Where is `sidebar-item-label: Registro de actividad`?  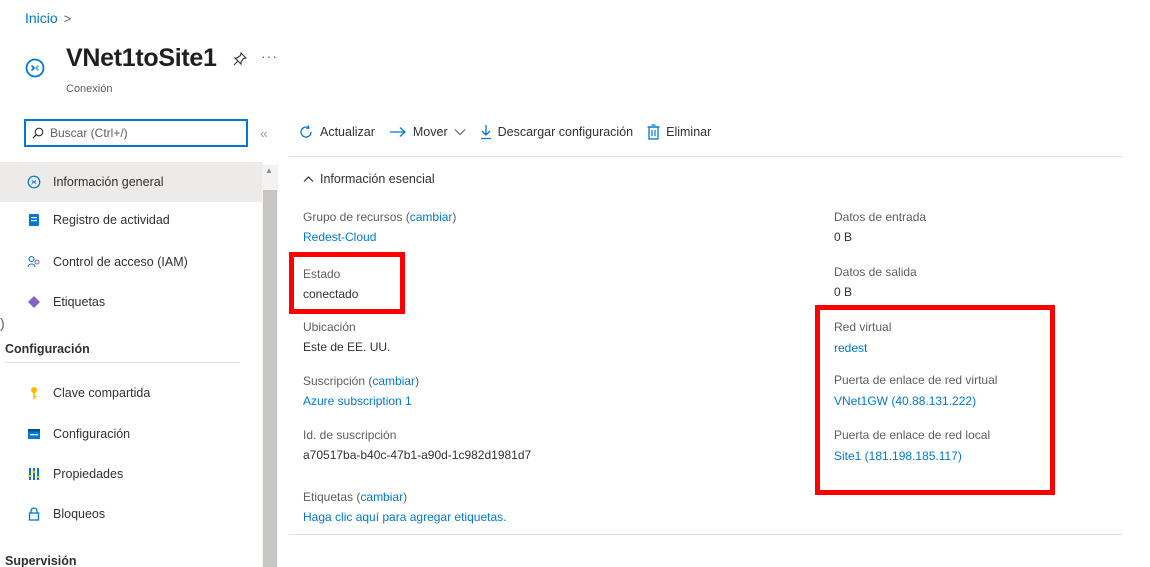
sidebar-item-label: Registro de actividad is located at coordinates (111, 220).